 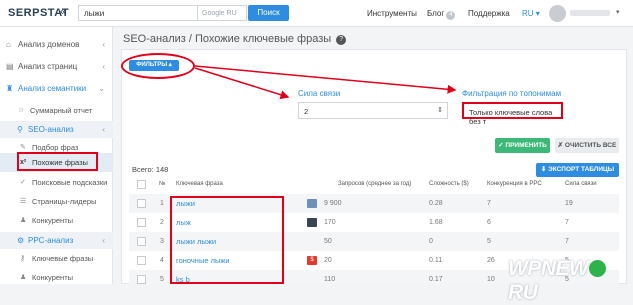 I want to click on apply-button: ✓ ПРИМЕНИТЬ, so click(x=522, y=145).